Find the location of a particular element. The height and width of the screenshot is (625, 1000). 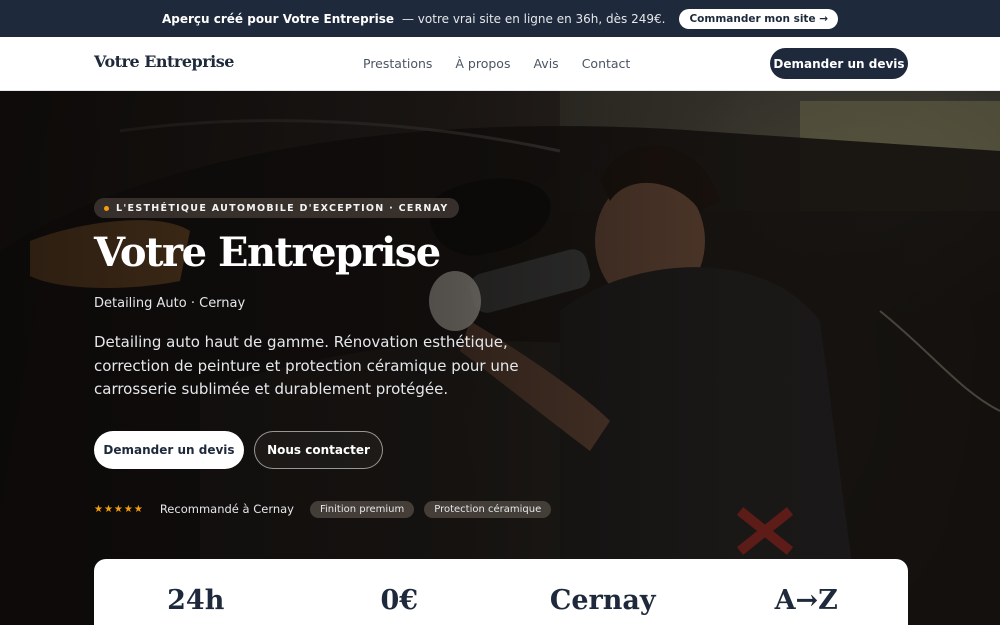

stat-value: 0€ is located at coordinates (399, 600).